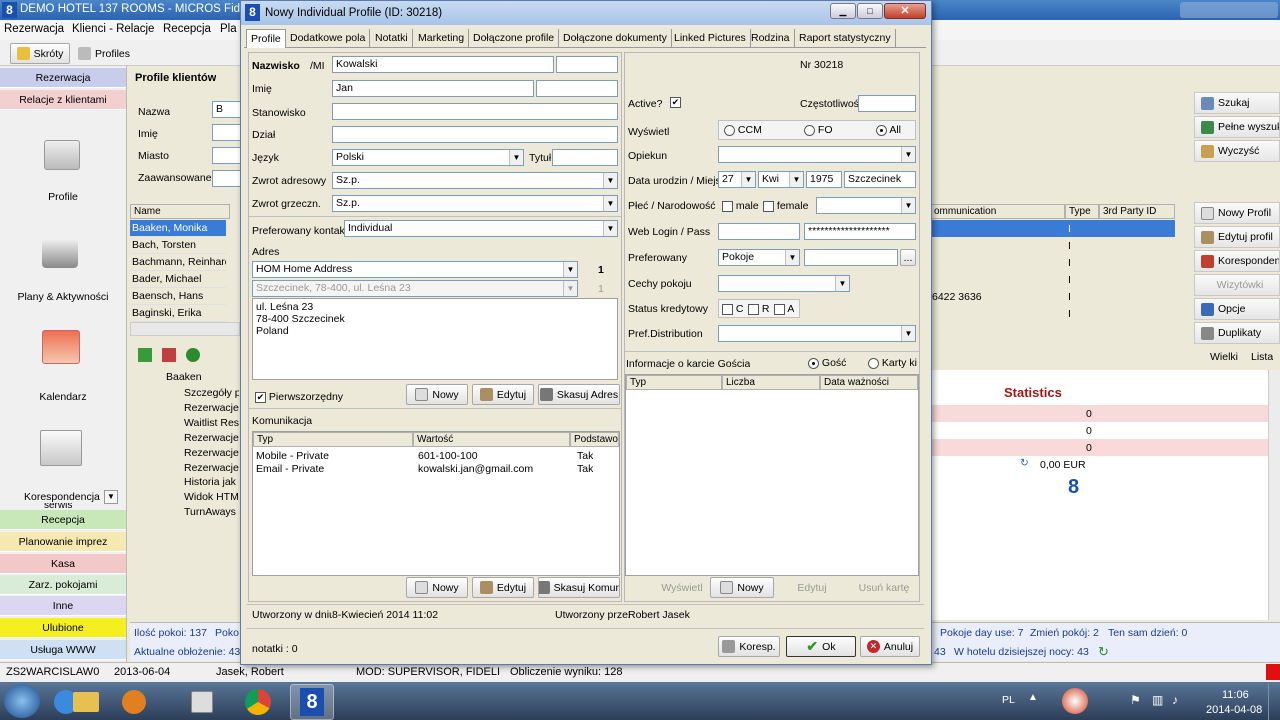 This screenshot has width=1280, height=720. I want to click on tray-chevron-icon: ▲, so click(1033, 697).